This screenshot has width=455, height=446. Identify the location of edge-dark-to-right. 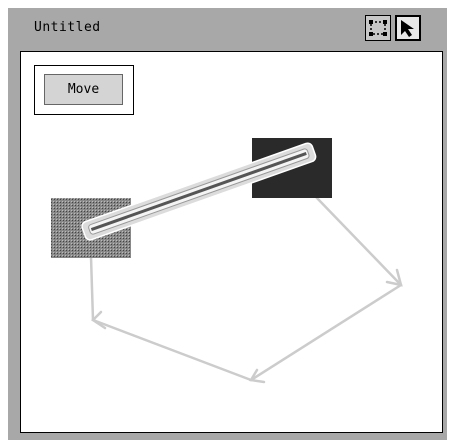
(358, 241).